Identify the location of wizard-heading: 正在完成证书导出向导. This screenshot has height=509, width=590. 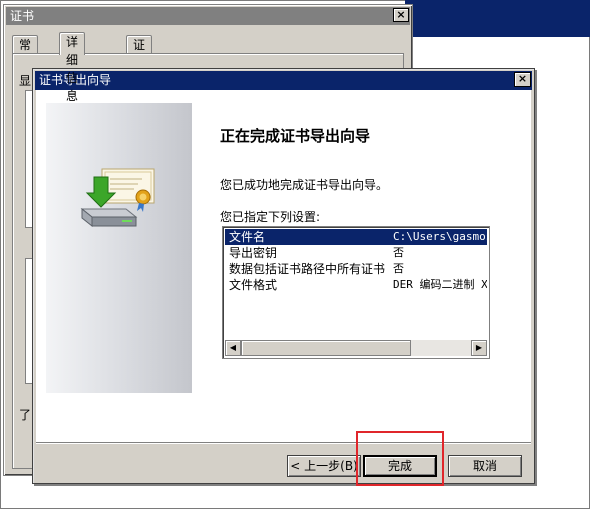
(295, 136).